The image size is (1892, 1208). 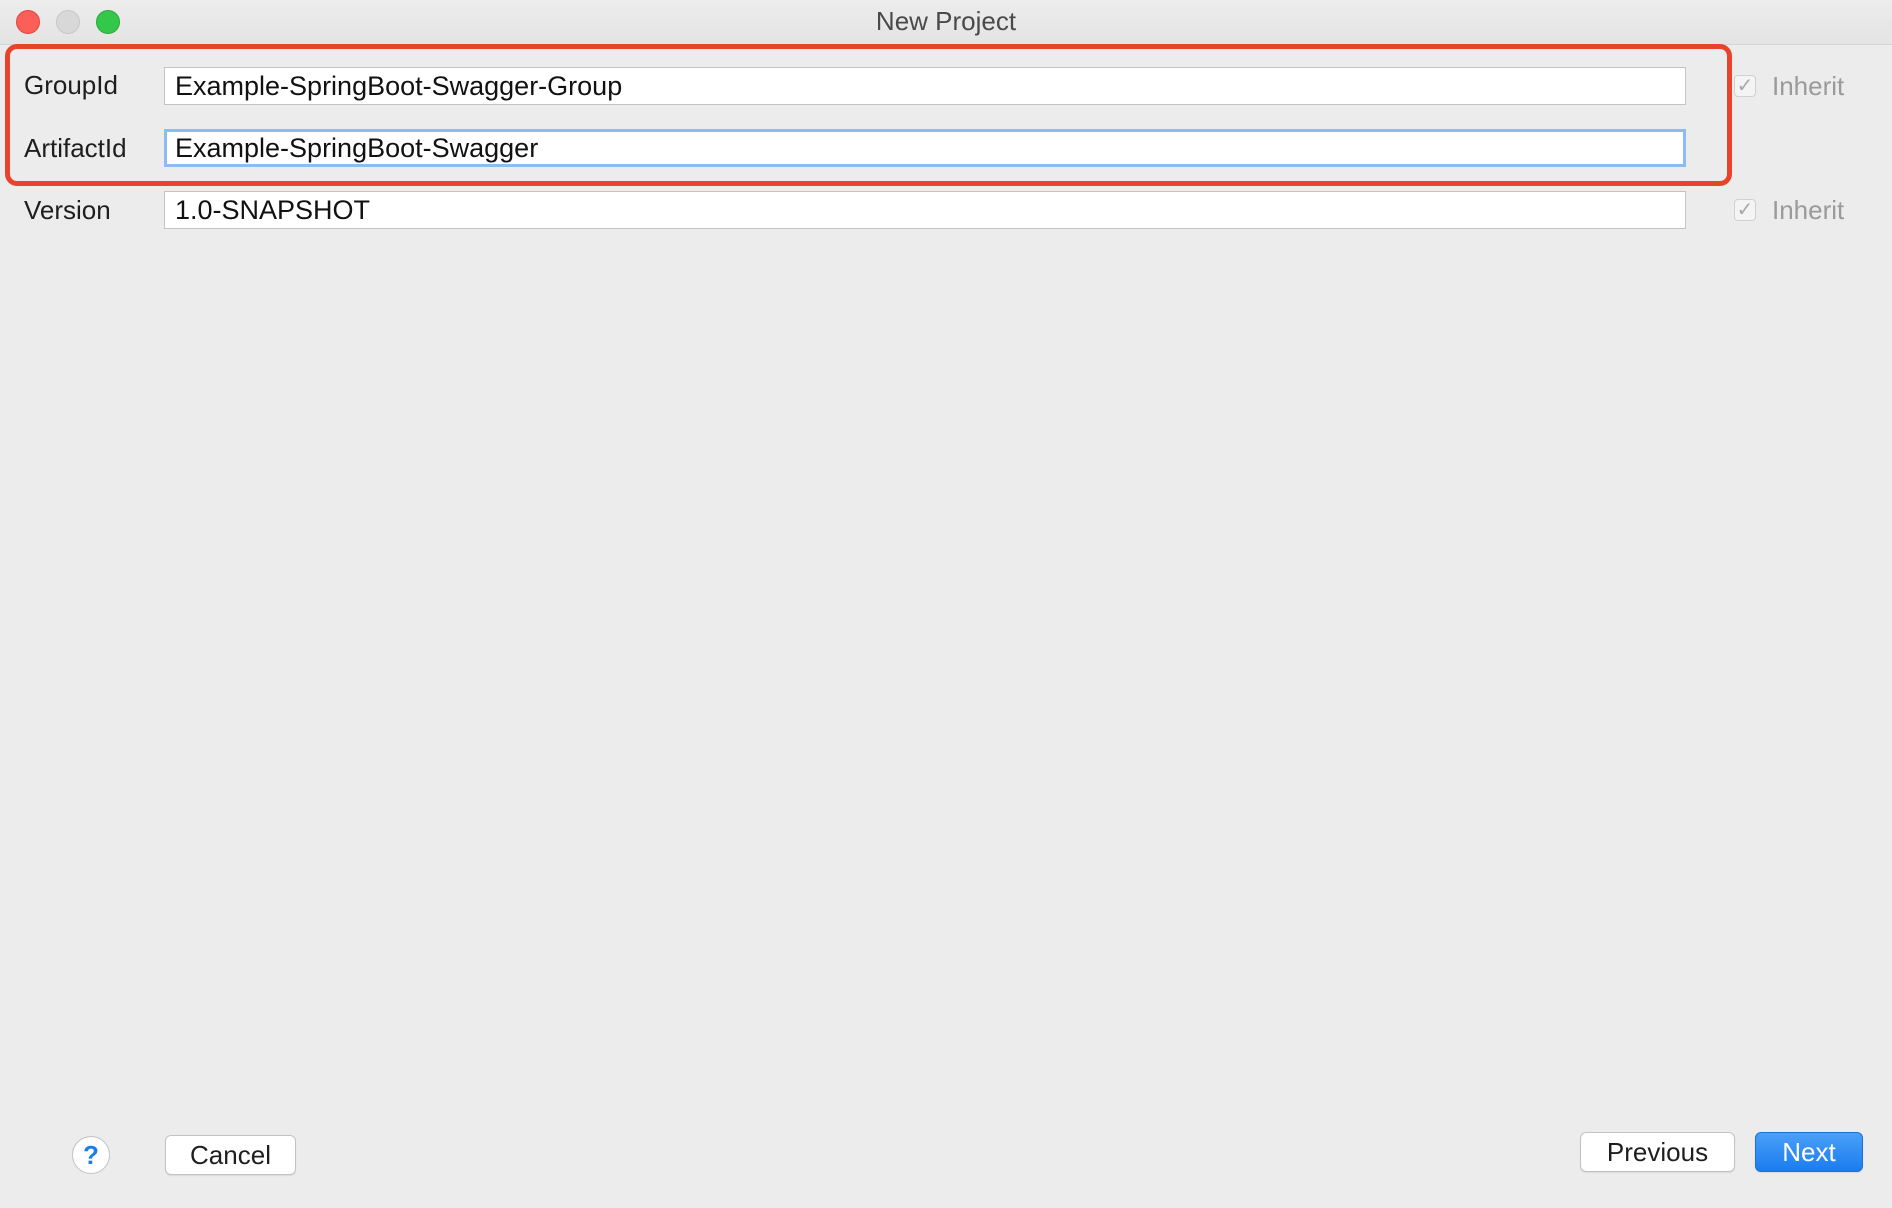 I want to click on cancel-button: Cancel, so click(x=230, y=1155).